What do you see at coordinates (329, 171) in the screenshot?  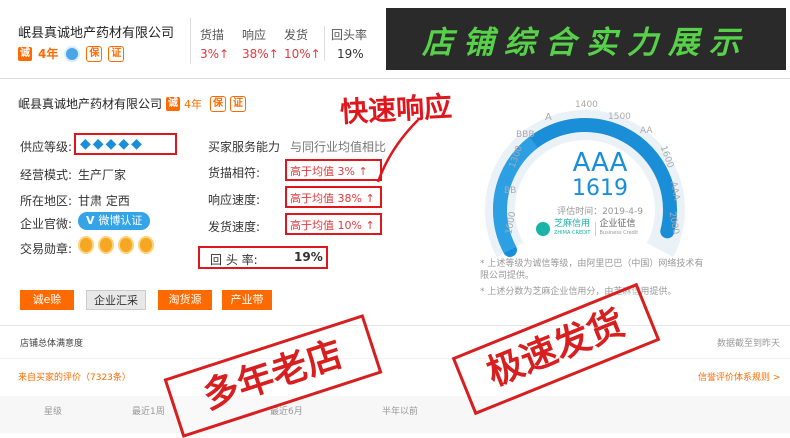 I see `row-value: 高于均值 3% ↑` at bounding box center [329, 171].